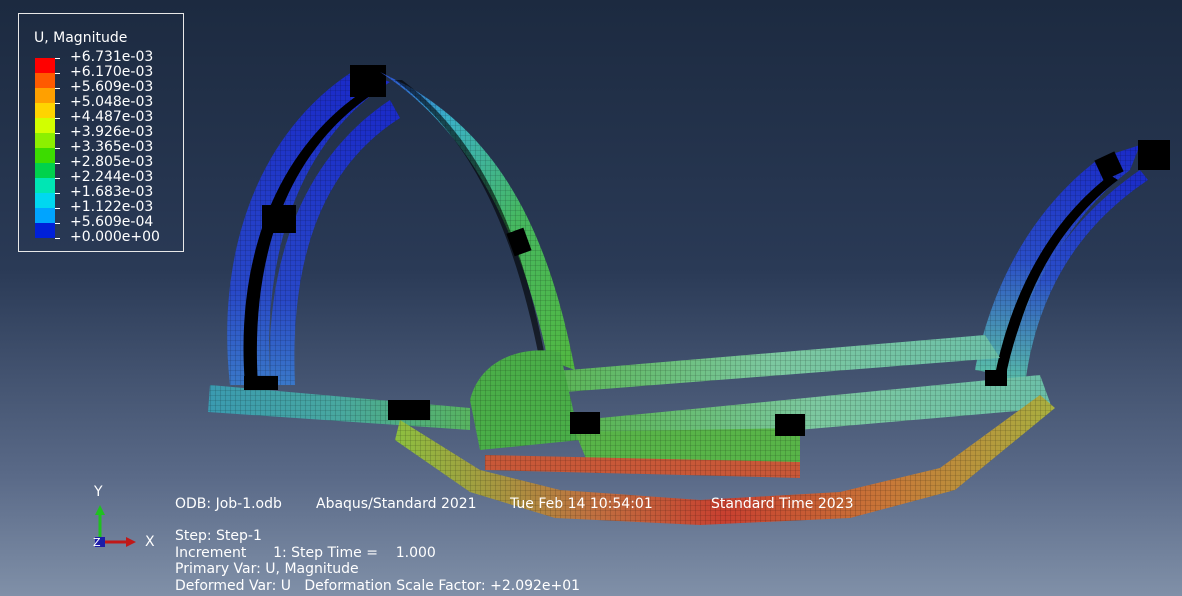 Image resolution: width=1182 pixels, height=596 pixels. What do you see at coordinates (112, 162) in the screenshot?
I see `legend-label: +2.805e-03` at bounding box center [112, 162].